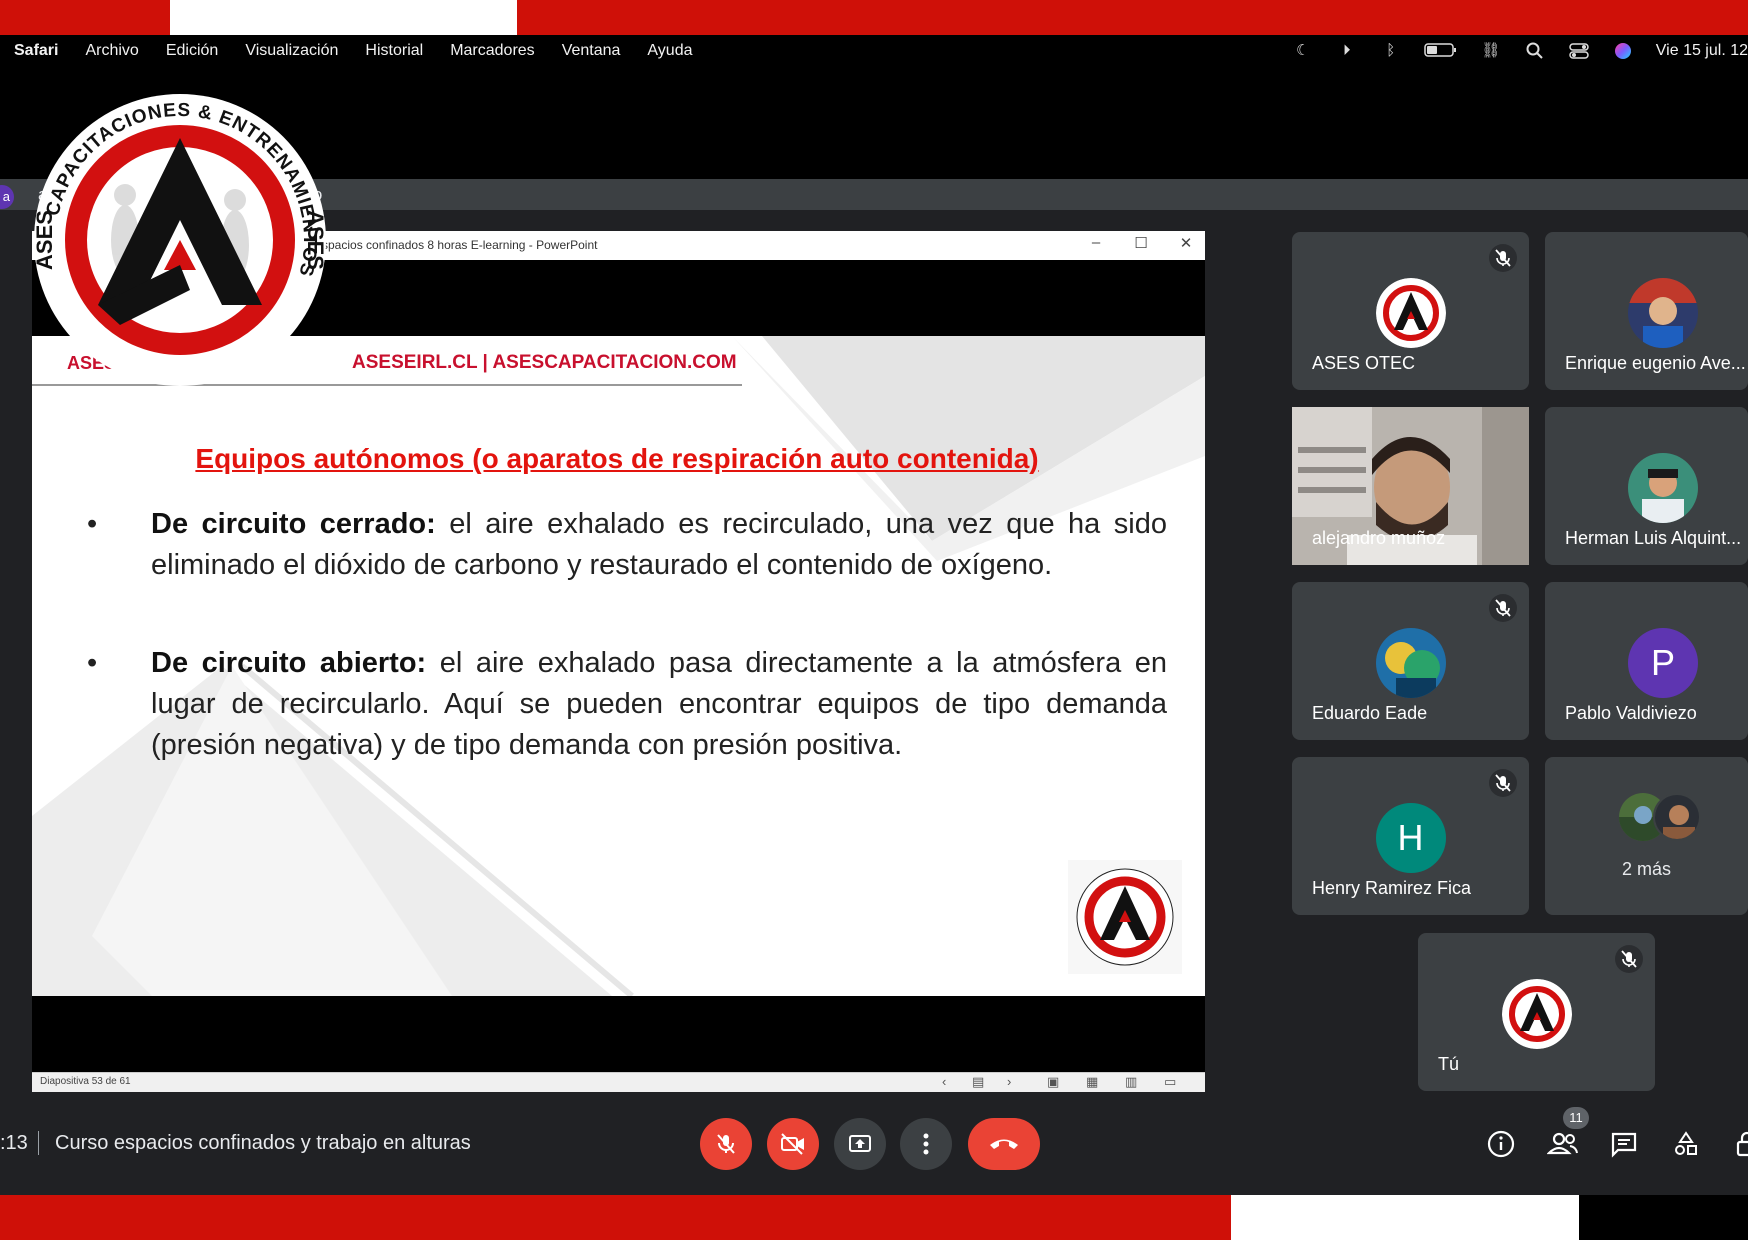  Describe the element at coordinates (394, 51) in the screenshot. I see `menu-historial: Historial` at that location.